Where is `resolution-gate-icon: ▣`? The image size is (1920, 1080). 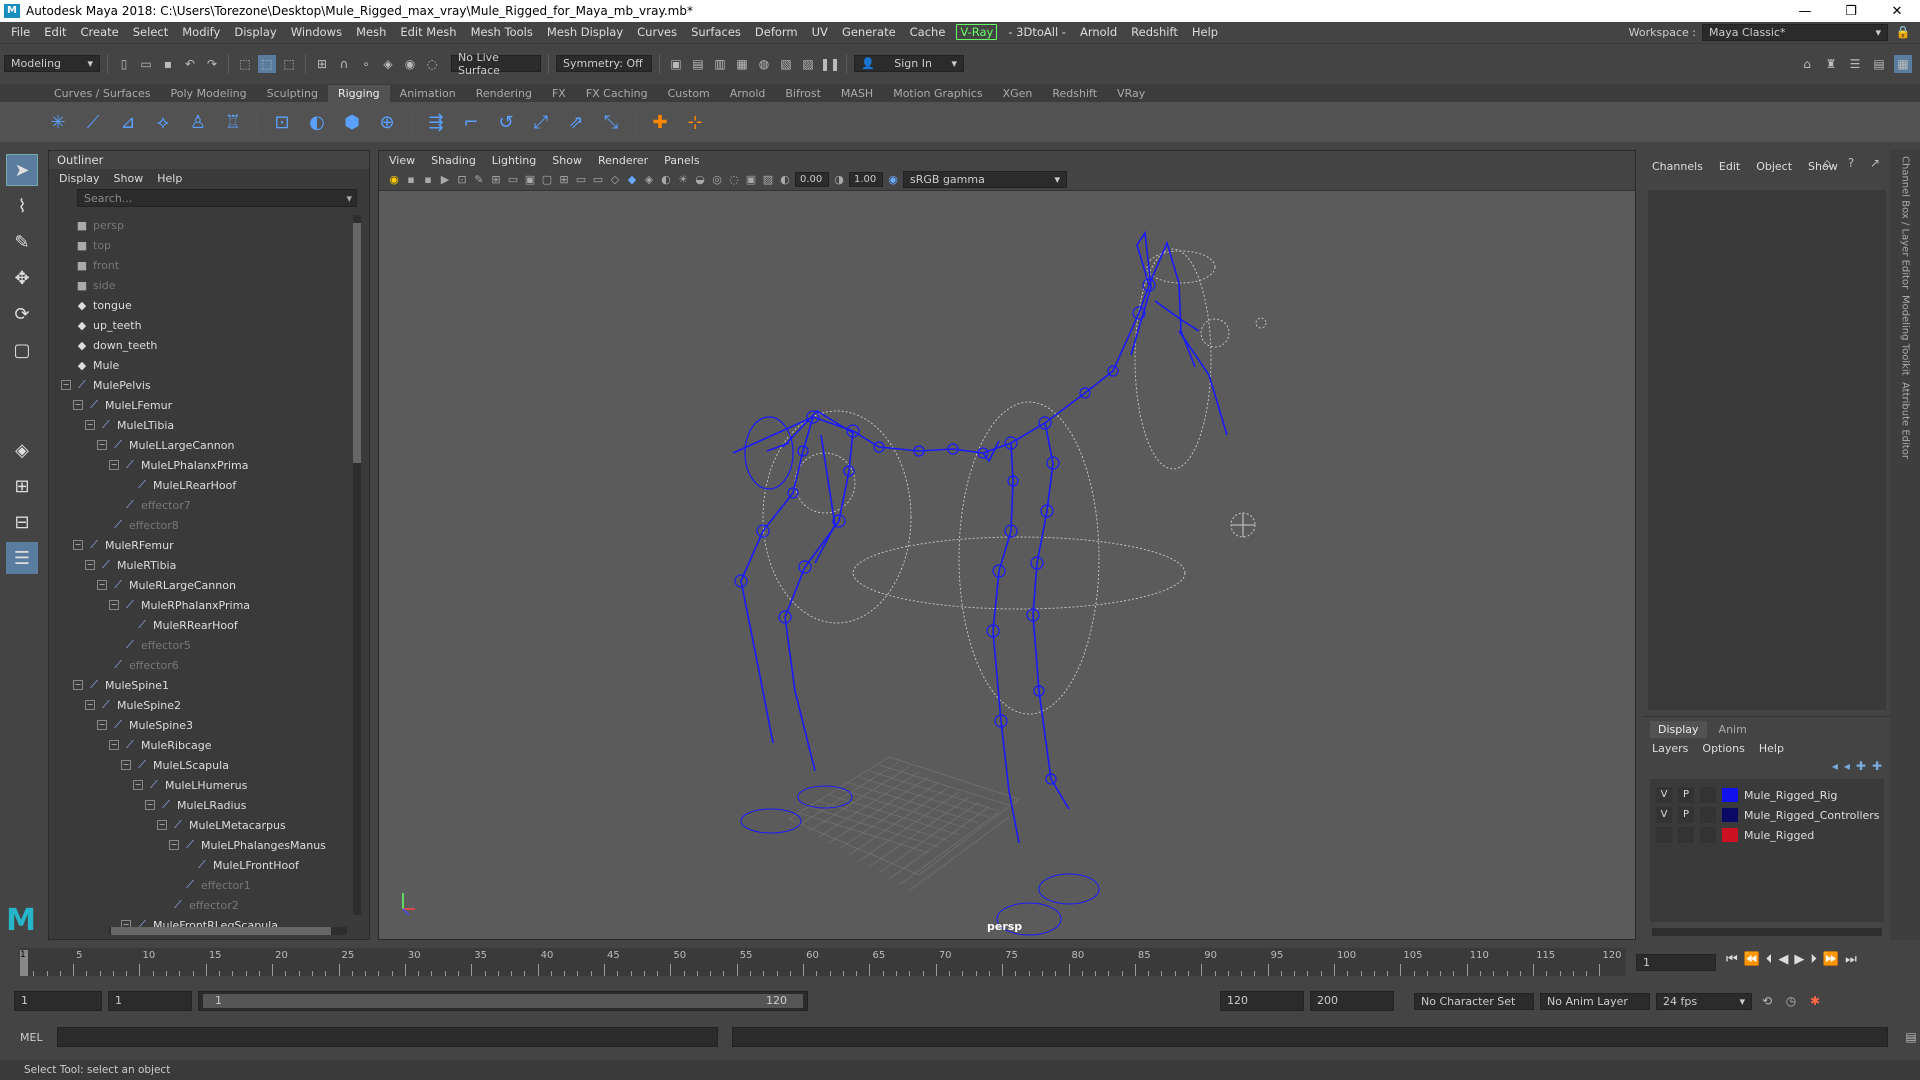 resolution-gate-icon: ▣ is located at coordinates (530, 180).